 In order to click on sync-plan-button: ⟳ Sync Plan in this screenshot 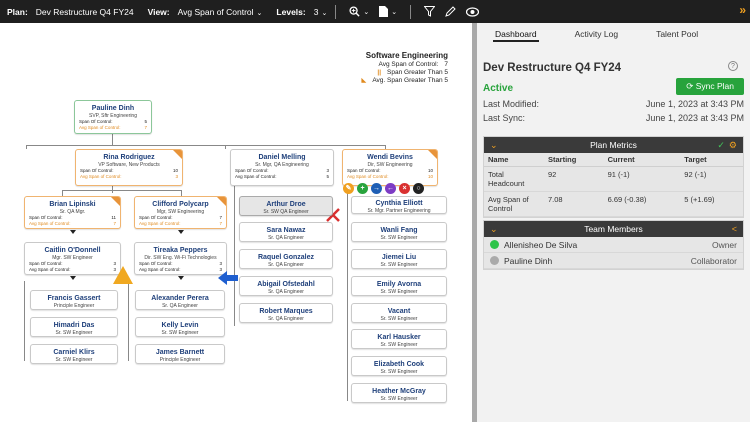, I will do `click(710, 86)`.